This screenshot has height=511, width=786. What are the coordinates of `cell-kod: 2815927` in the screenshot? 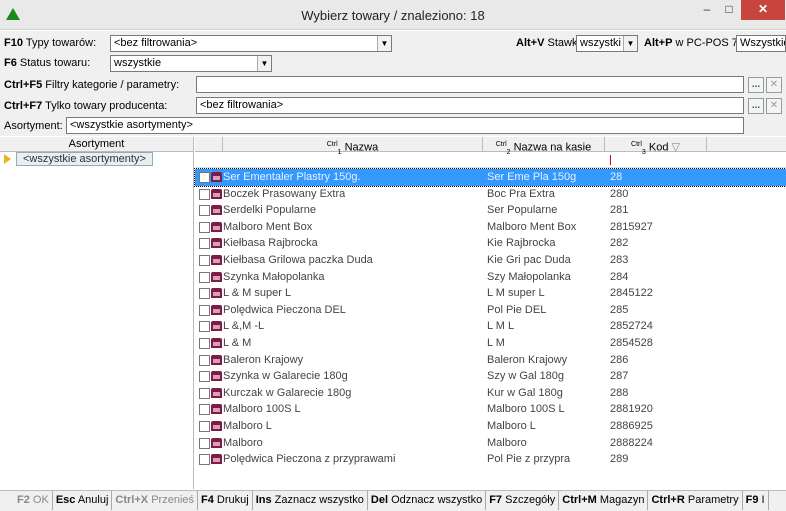 It's located at (631, 226).